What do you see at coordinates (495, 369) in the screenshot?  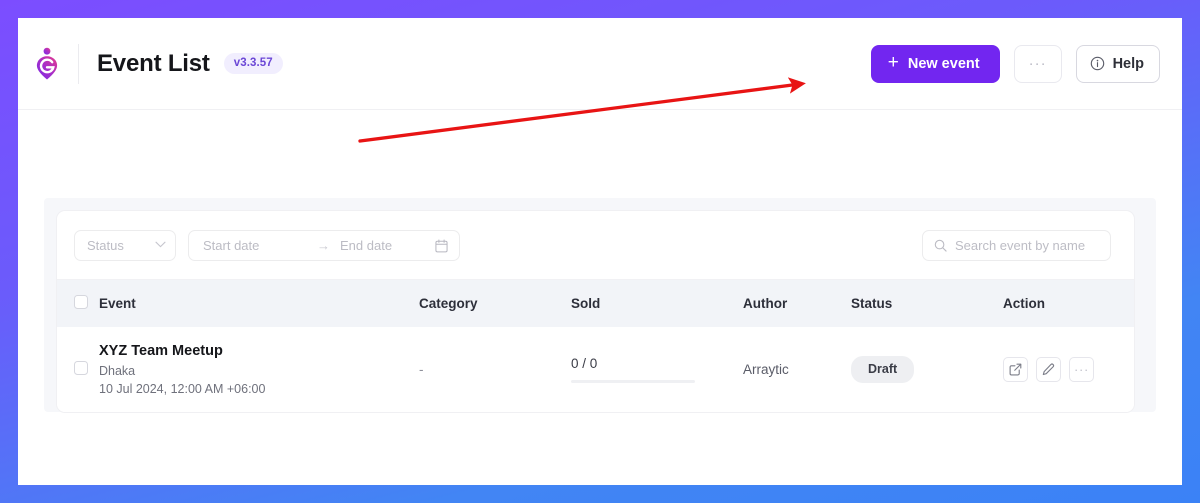 I see `row-category-cell: -` at bounding box center [495, 369].